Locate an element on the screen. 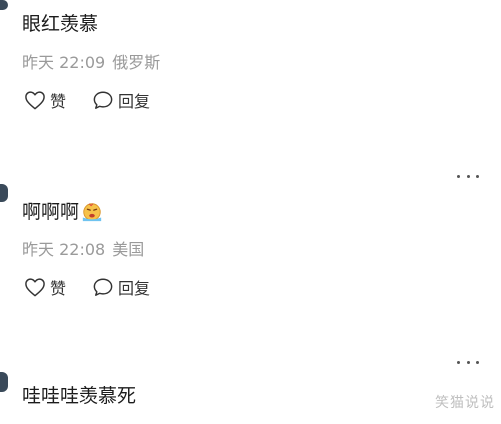 This screenshot has height=424, width=501. comment-meta: 昨天 22:08 美国 is located at coordinates (86, 250).